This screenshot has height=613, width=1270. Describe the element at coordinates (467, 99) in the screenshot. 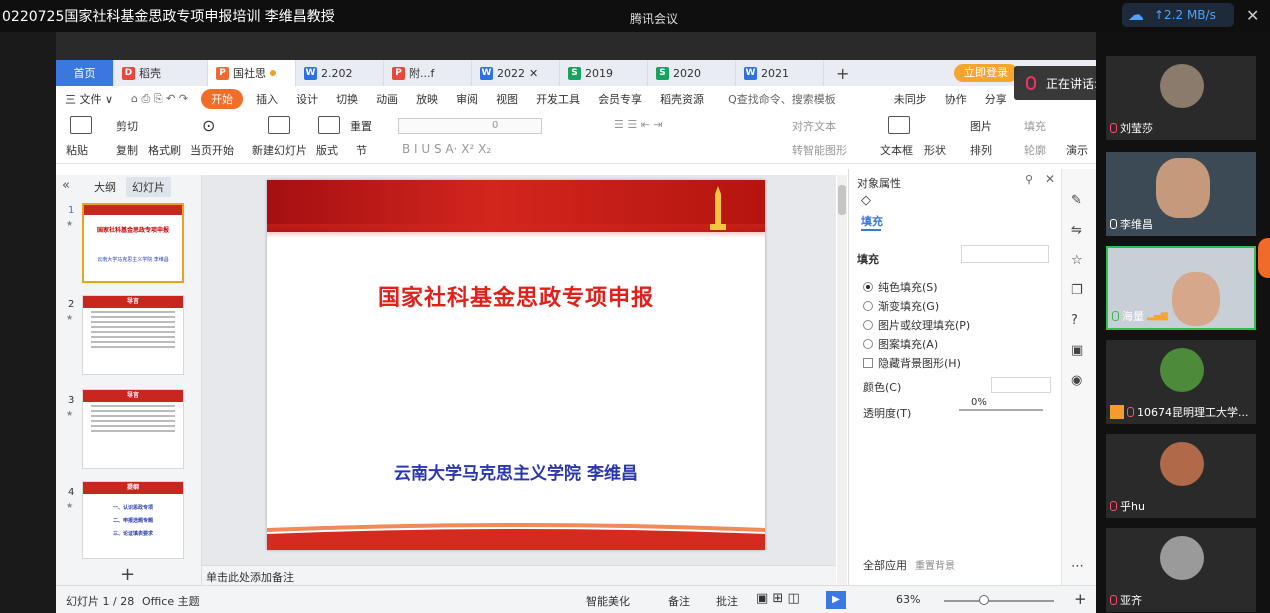

I see `menu-review: 审阅` at that location.